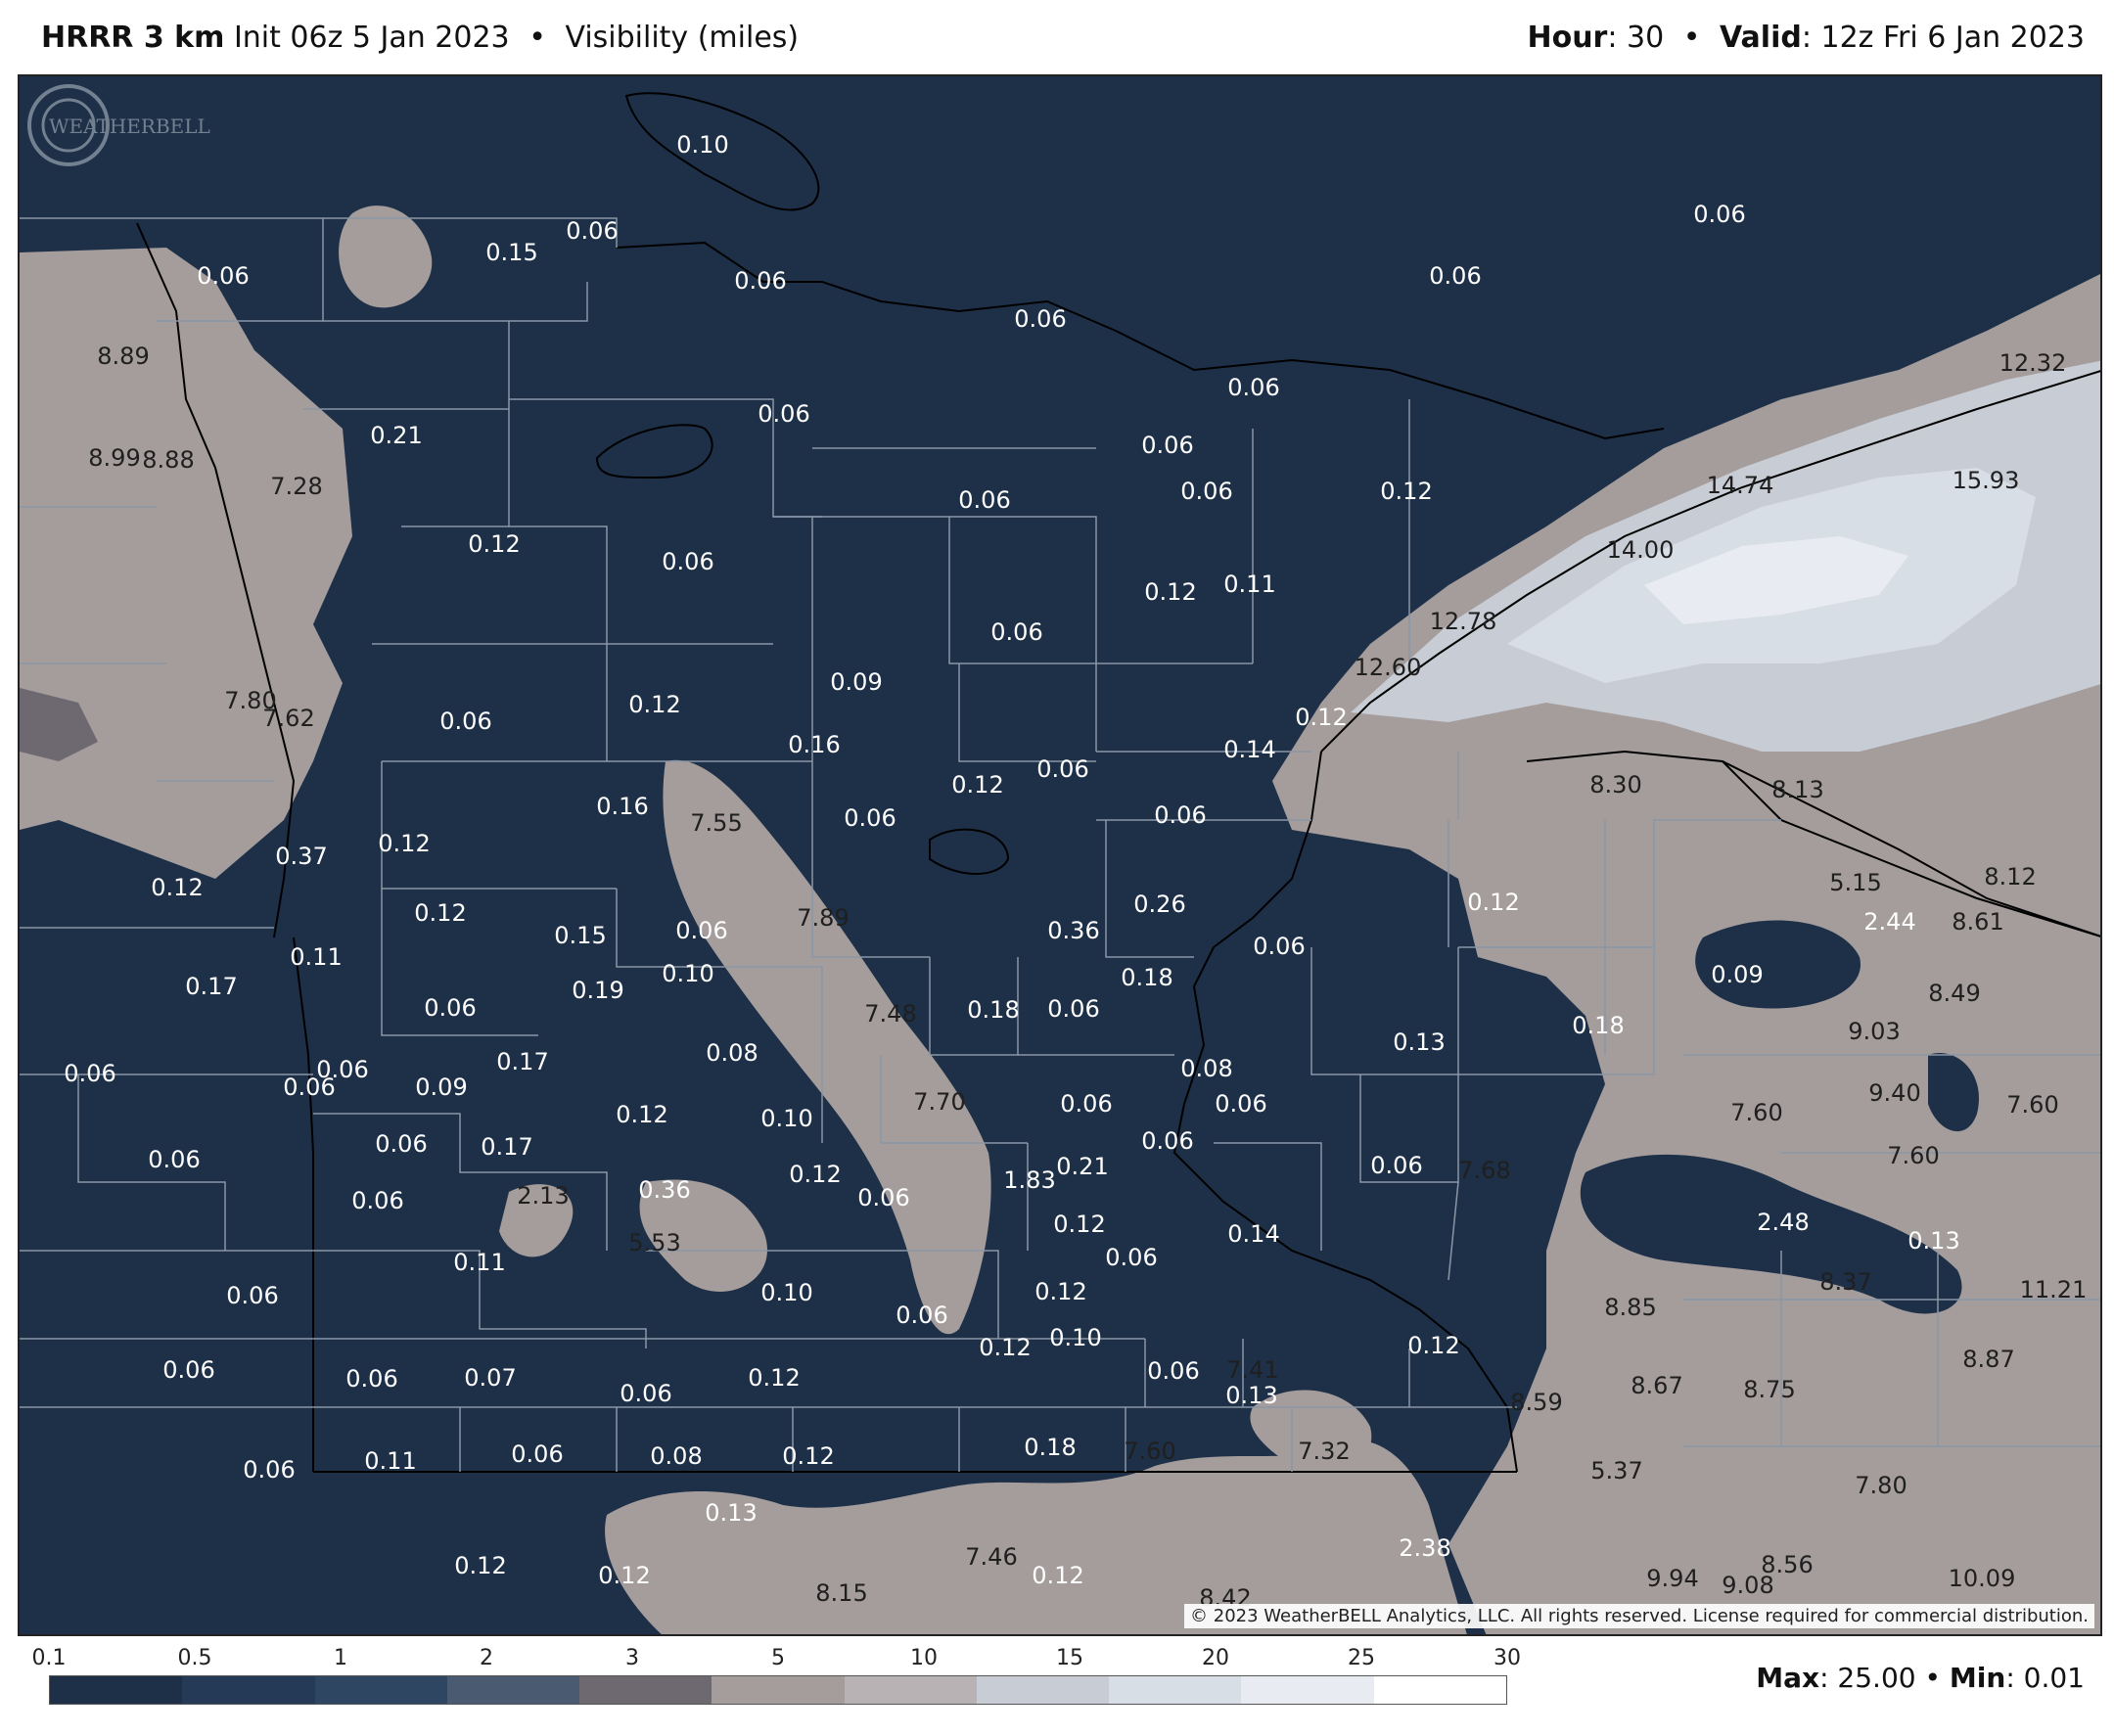  What do you see at coordinates (1986, 480) in the screenshot?
I see `station-value: 15.93` at bounding box center [1986, 480].